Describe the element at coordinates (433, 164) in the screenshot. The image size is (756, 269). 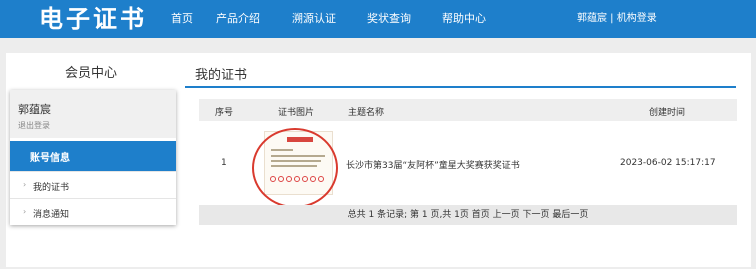
I see `certificate-name-link: 长沙市第33届“友阿杯”童星大奖赛获奖证书` at that location.